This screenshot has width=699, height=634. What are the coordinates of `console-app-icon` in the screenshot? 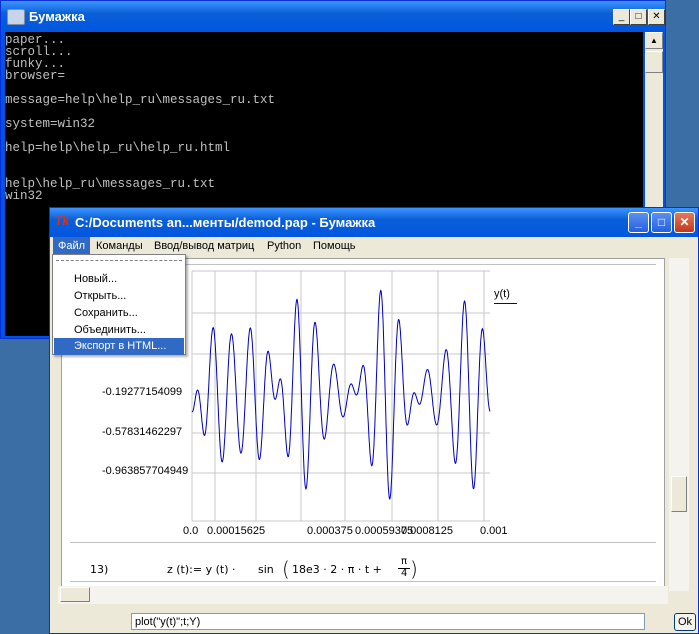 It's located at (16, 17).